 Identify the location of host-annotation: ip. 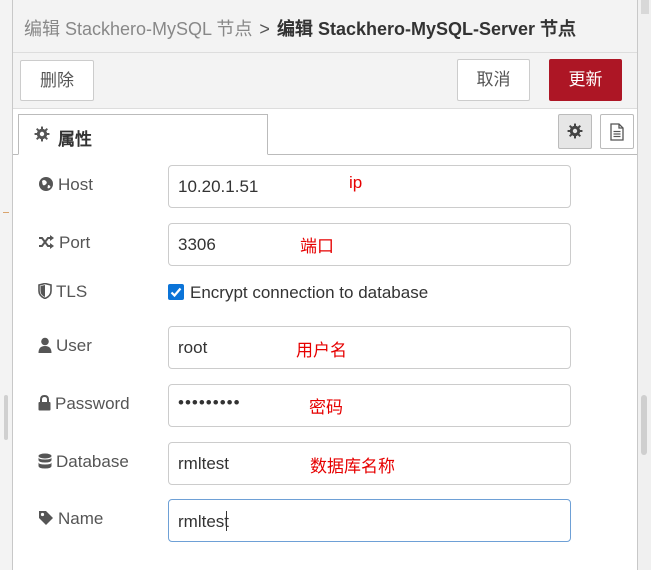
(356, 182).